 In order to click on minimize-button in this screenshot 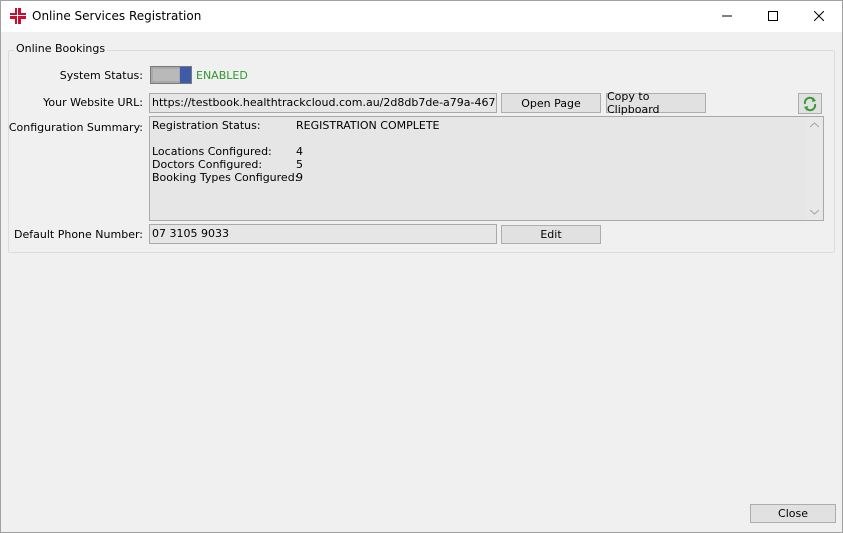, I will do `click(727, 16)`.